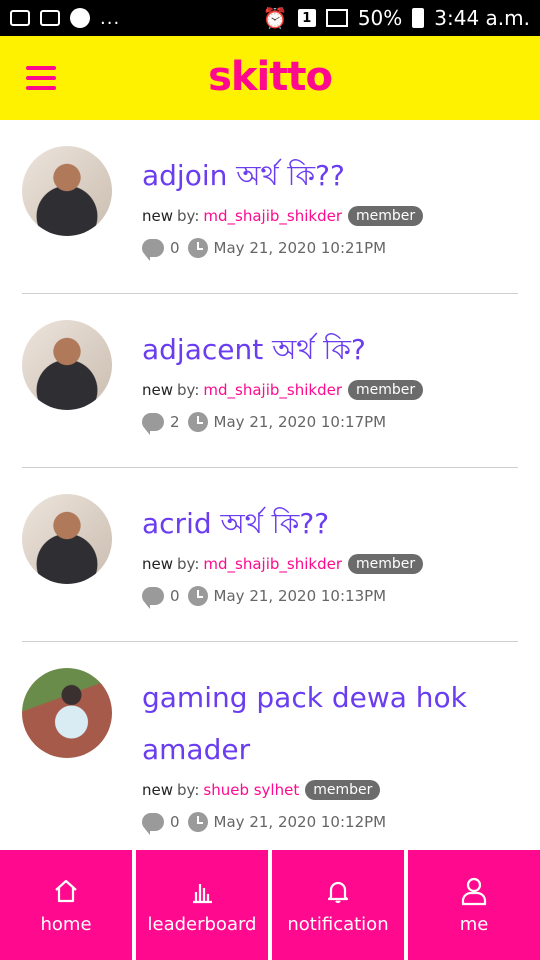  Describe the element at coordinates (270, 905) in the screenshot. I see `bottom-nav: home leaderboard notification me` at that location.